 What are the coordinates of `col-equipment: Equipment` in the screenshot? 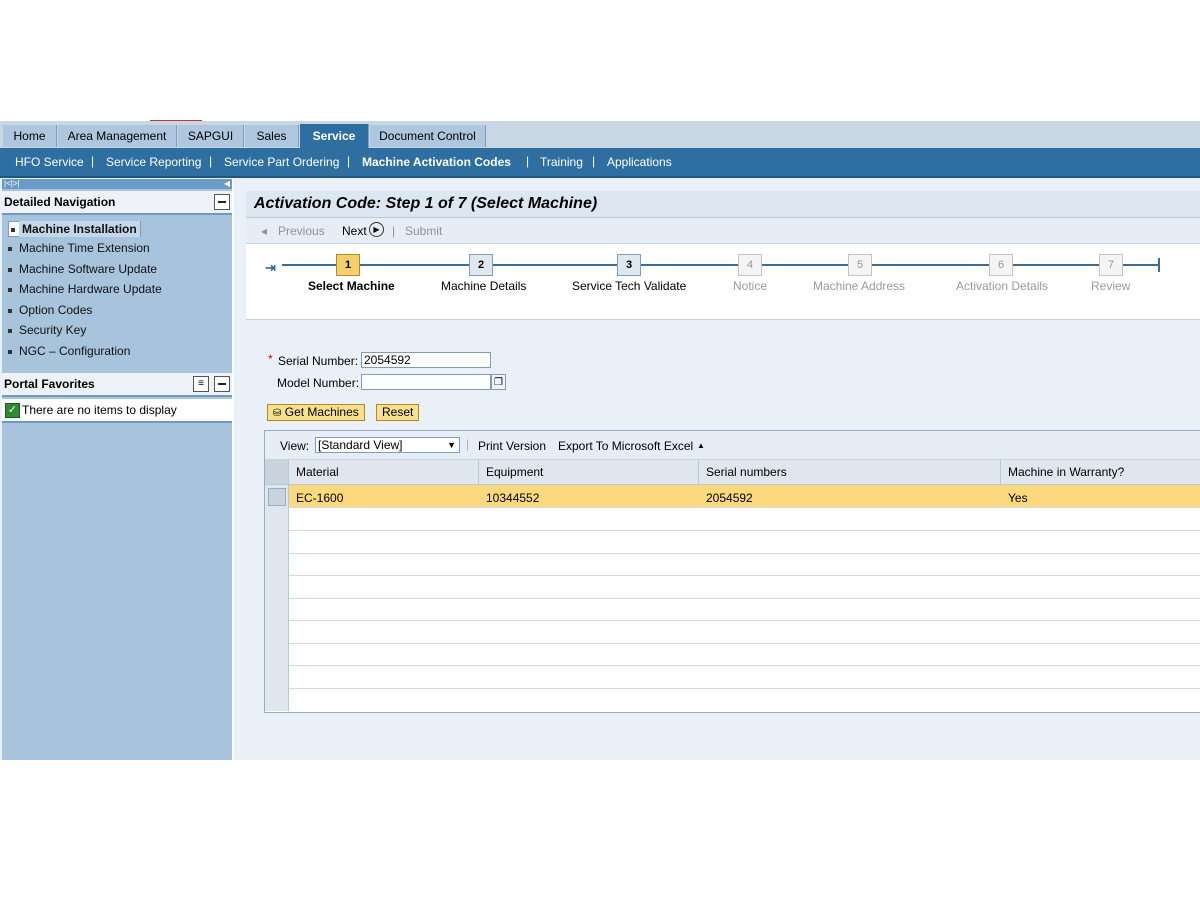 It's located at (514, 472).